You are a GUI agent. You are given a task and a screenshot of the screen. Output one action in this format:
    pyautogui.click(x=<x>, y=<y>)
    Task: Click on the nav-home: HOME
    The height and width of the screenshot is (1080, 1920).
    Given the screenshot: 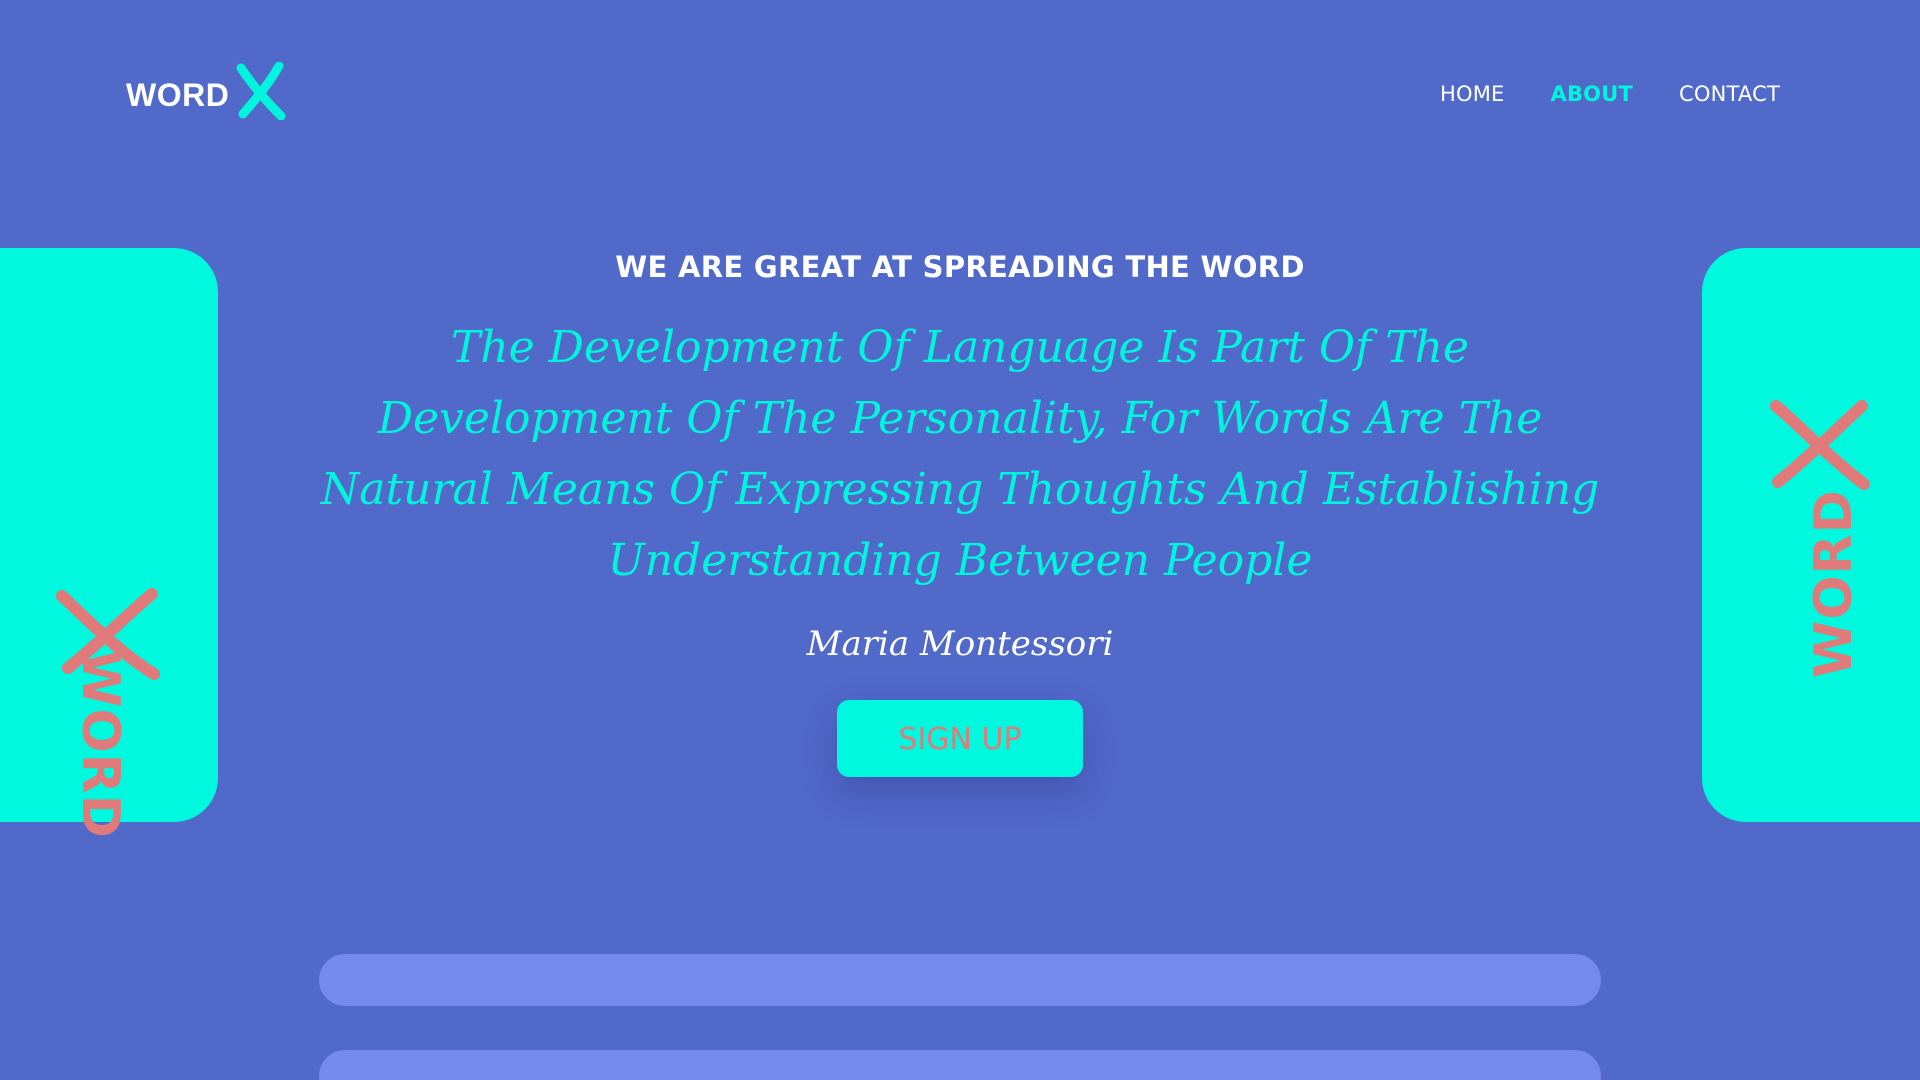 What is the action you would take?
    pyautogui.click(x=1472, y=94)
    